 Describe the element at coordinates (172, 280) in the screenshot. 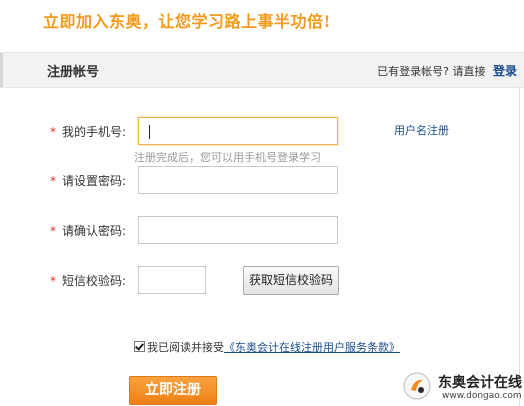

I see `sms-code-input` at that location.